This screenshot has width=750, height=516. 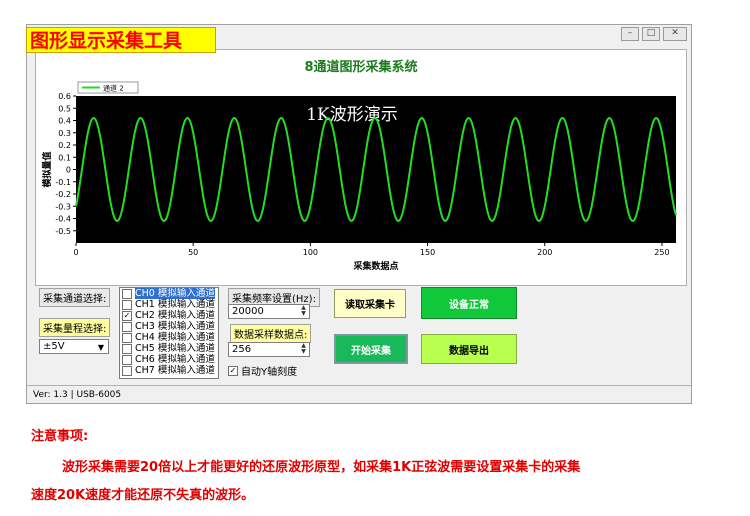 I want to click on y-axis-label: 模拟量值, so click(x=47, y=169).